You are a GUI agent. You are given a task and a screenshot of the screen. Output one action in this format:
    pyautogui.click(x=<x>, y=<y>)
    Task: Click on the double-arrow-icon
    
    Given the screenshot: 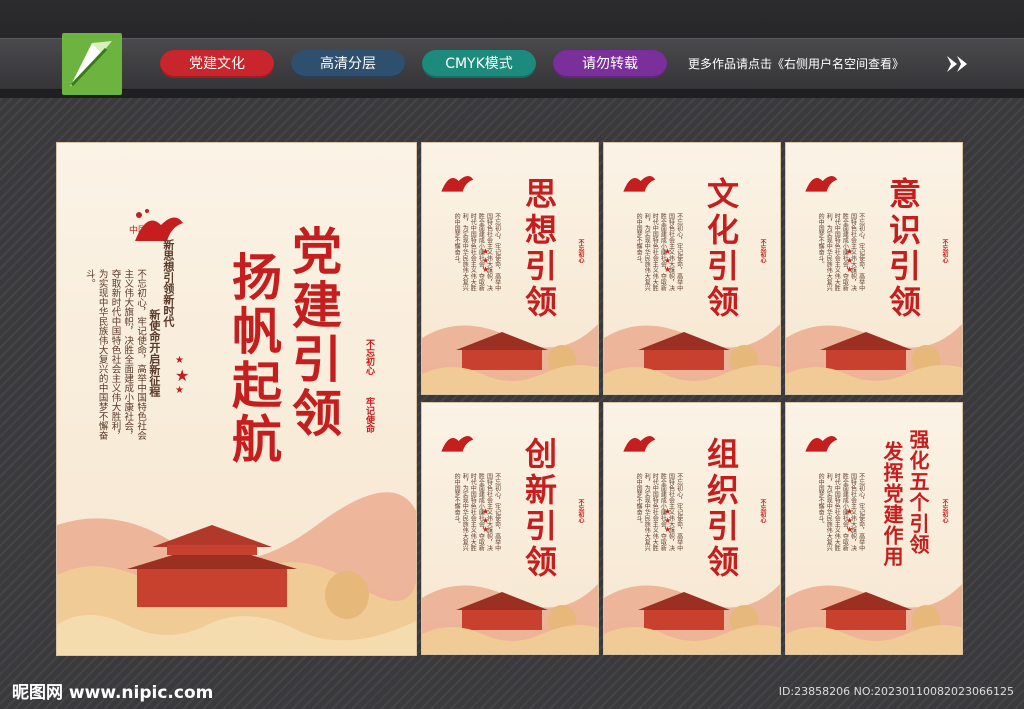 What is the action you would take?
    pyautogui.click(x=958, y=64)
    